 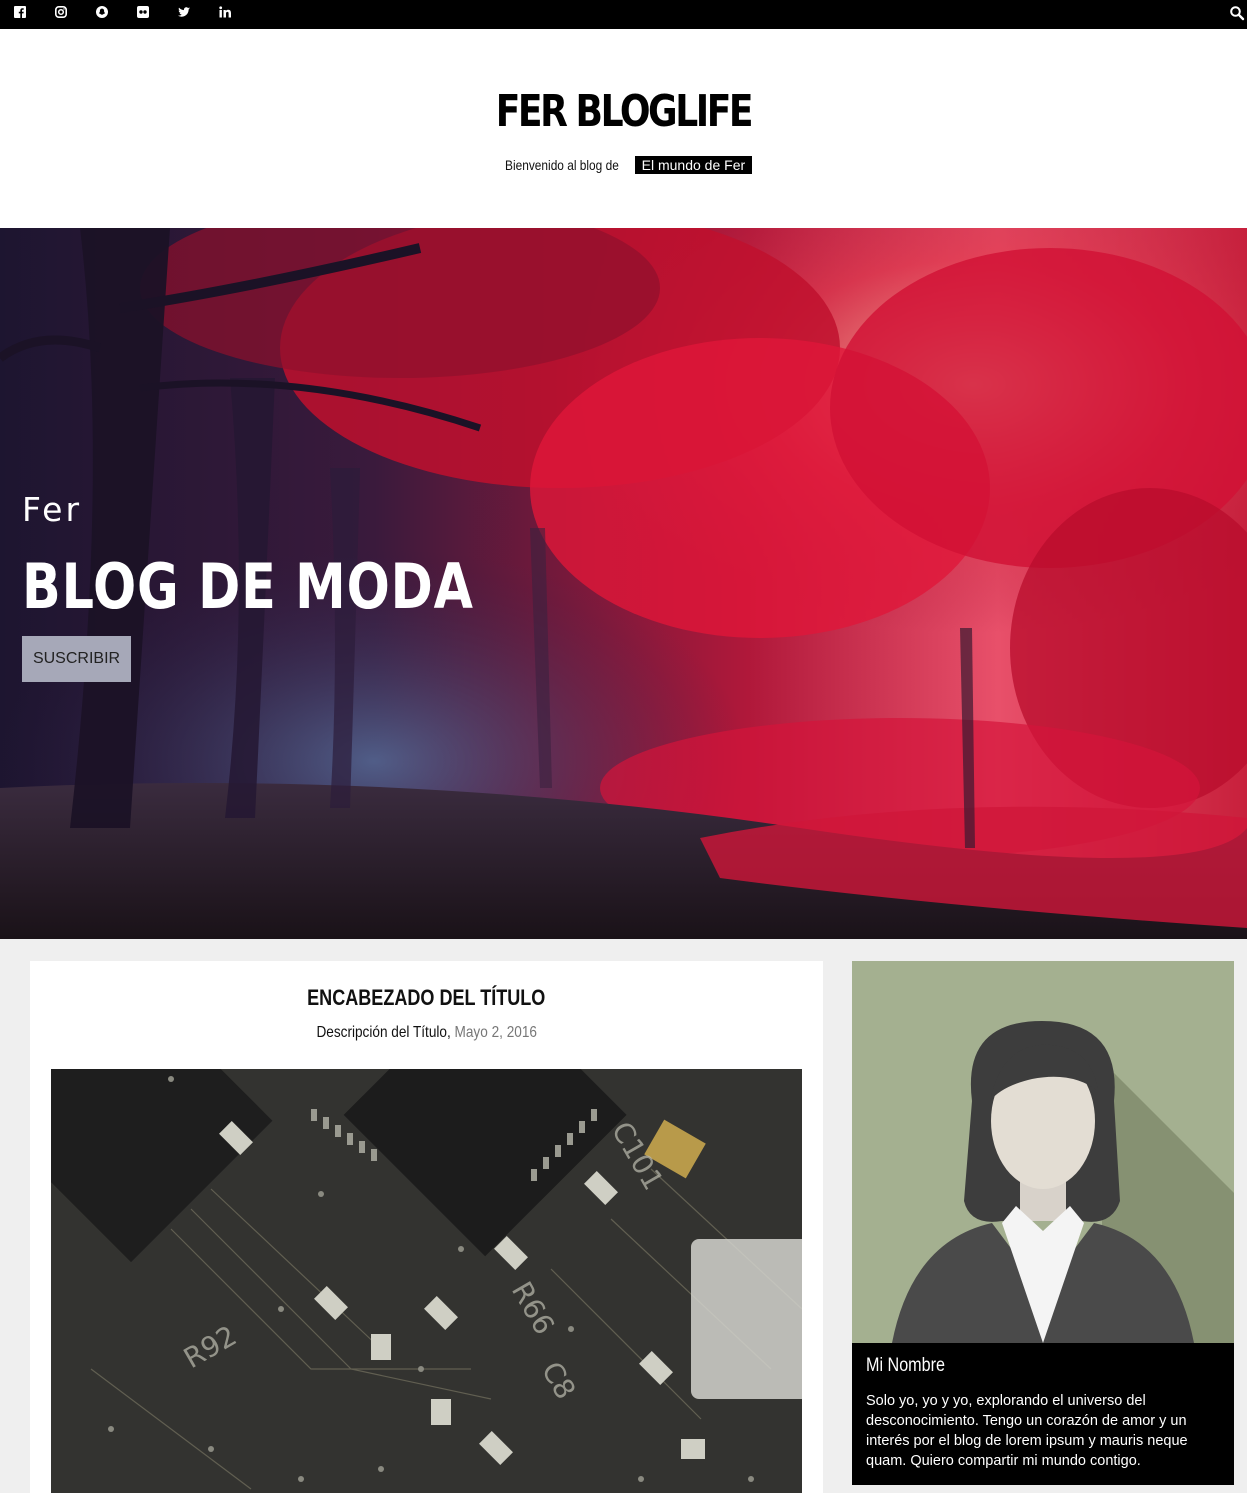 What do you see at coordinates (623, 111) in the screenshot?
I see `site-title: FER BLOGLIFE` at bounding box center [623, 111].